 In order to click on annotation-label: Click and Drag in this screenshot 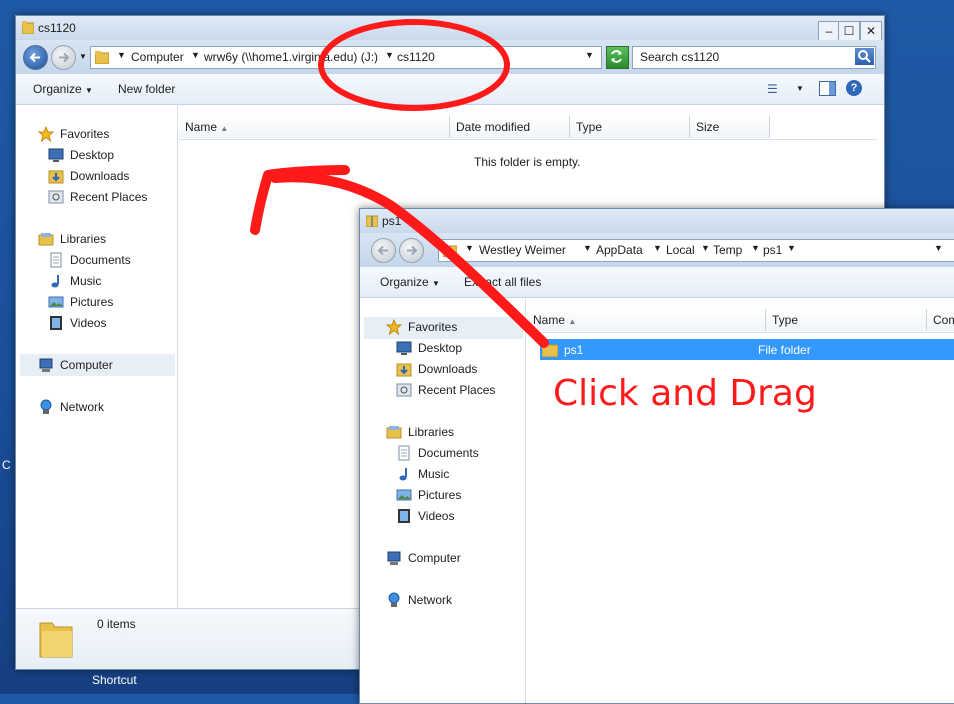, I will do `click(685, 393)`.